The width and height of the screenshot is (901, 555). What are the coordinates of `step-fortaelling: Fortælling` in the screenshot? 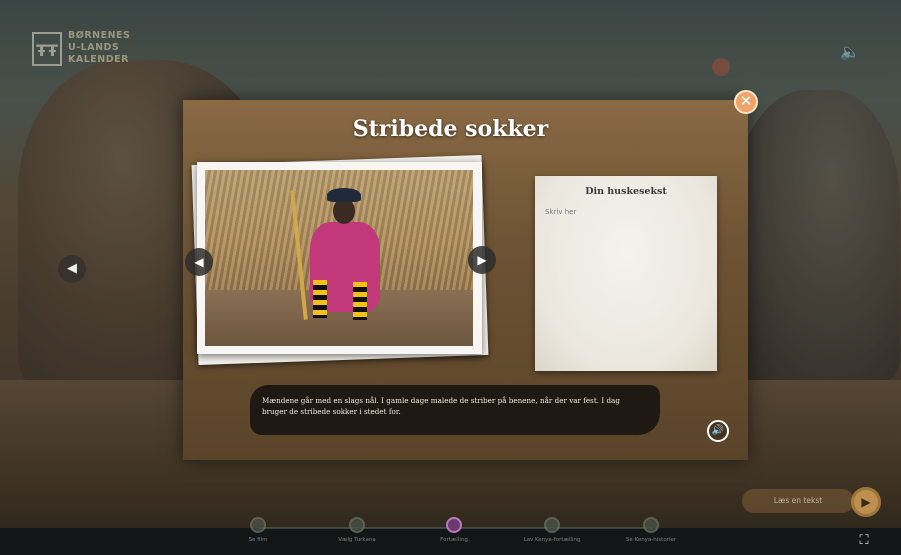 It's located at (454, 530).